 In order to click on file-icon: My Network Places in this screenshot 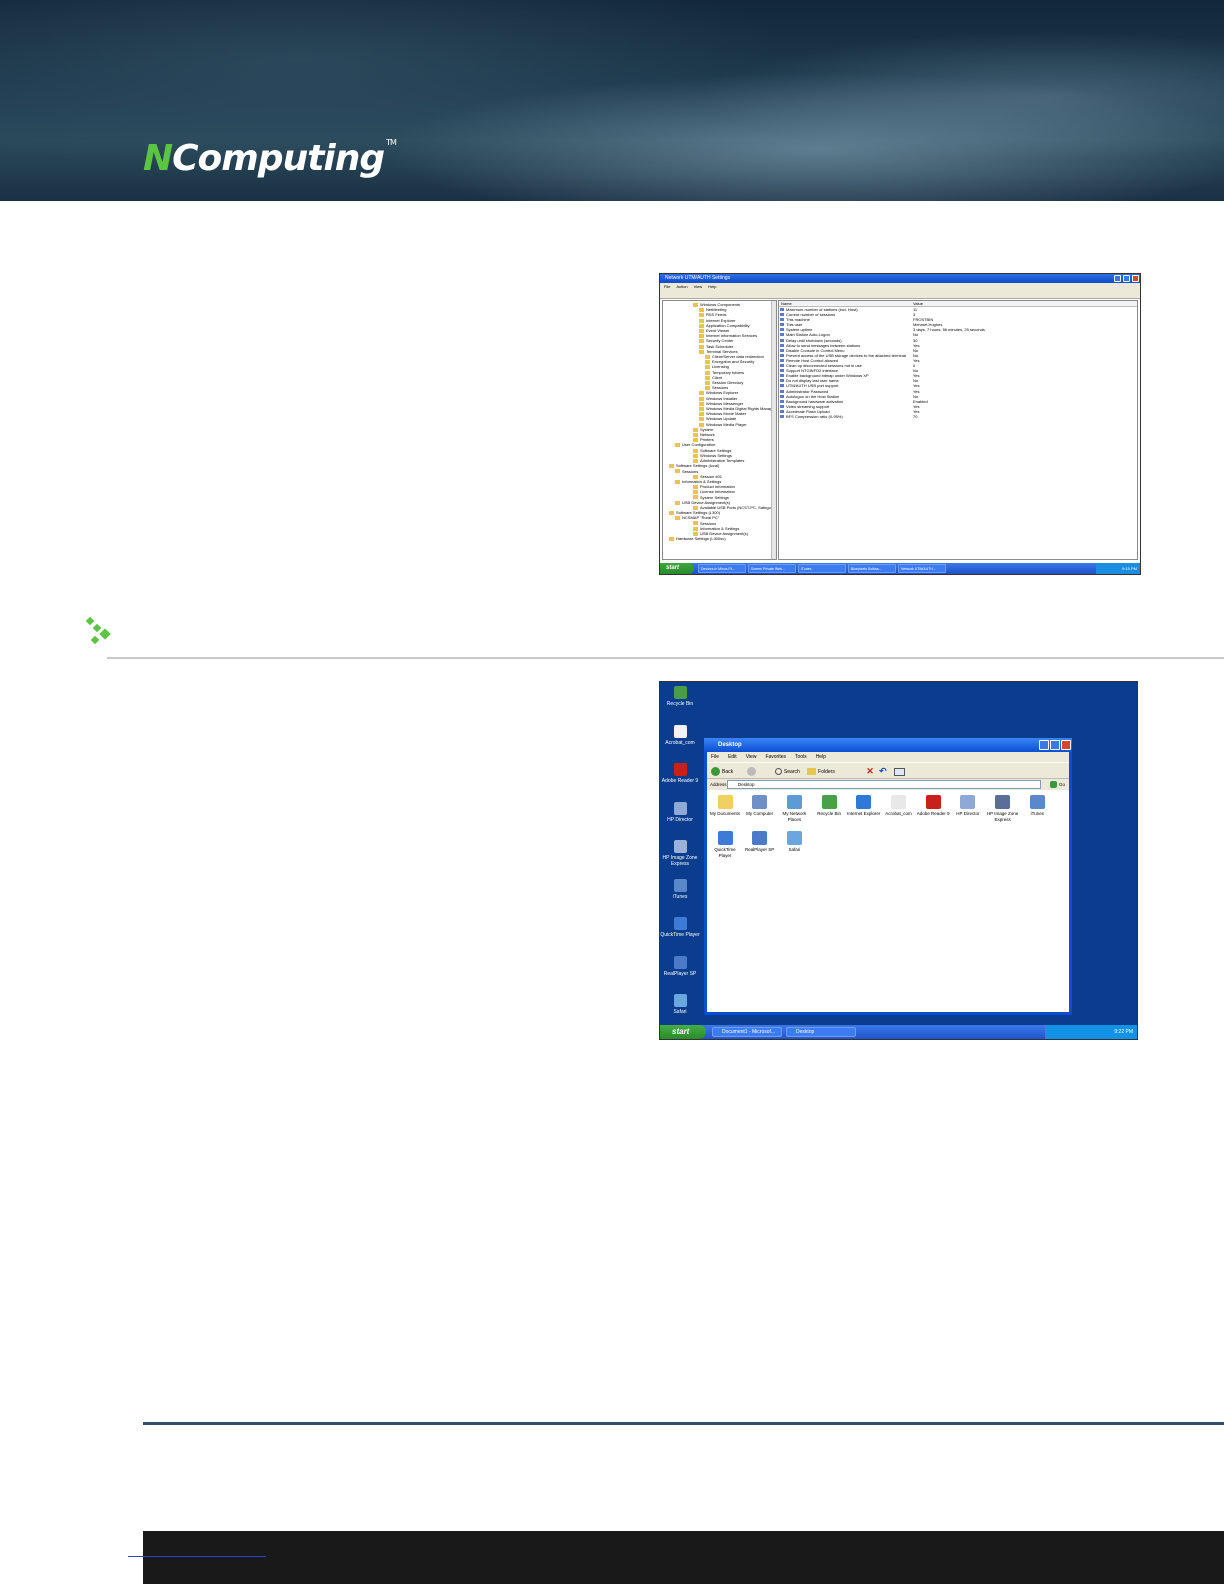, I will do `click(794, 808)`.